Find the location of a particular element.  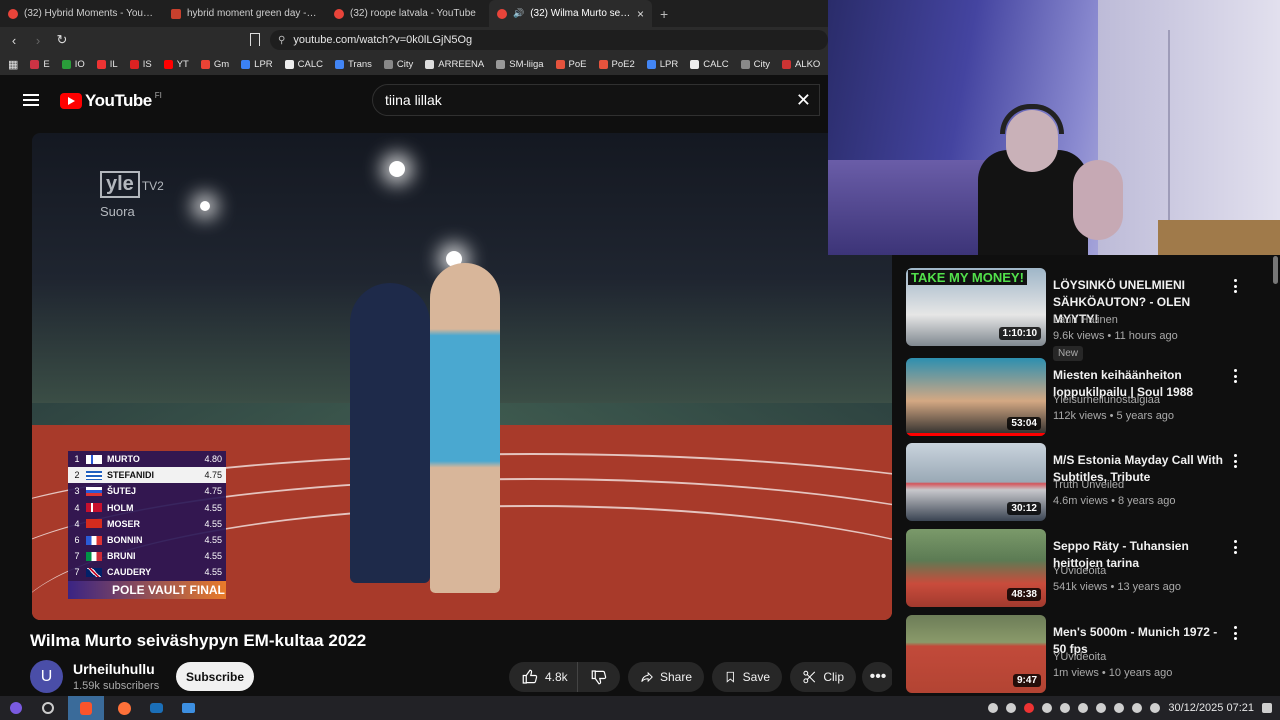

record-icon is located at coordinates (1029, 708).